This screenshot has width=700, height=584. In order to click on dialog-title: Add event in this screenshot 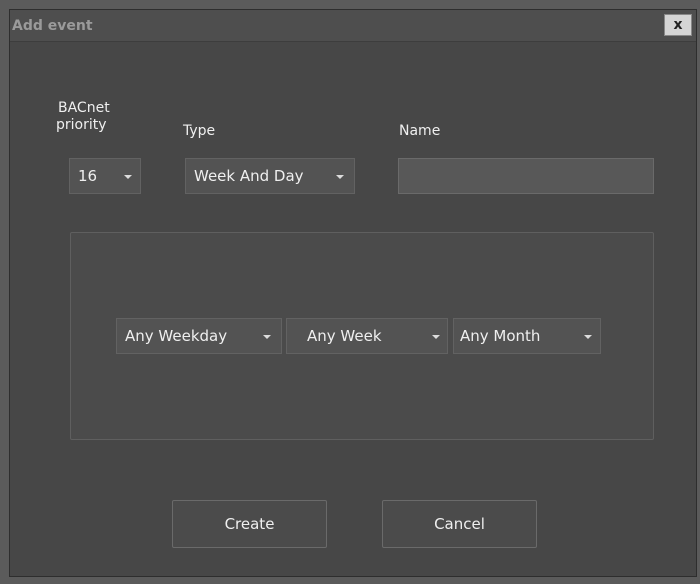, I will do `click(52, 26)`.